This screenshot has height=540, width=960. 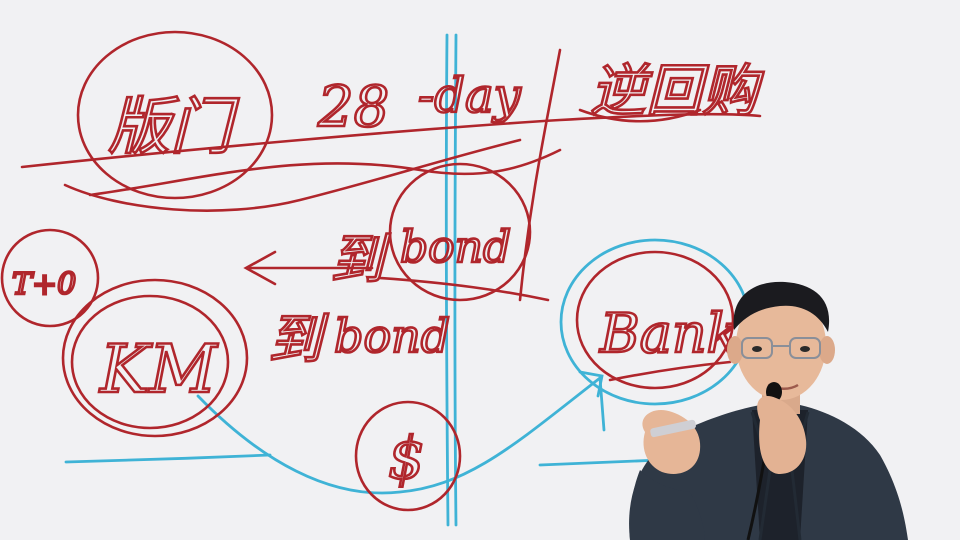 What do you see at coordinates (360, 259) in the screenshot?
I see `word-char-upper: 到` at bounding box center [360, 259].